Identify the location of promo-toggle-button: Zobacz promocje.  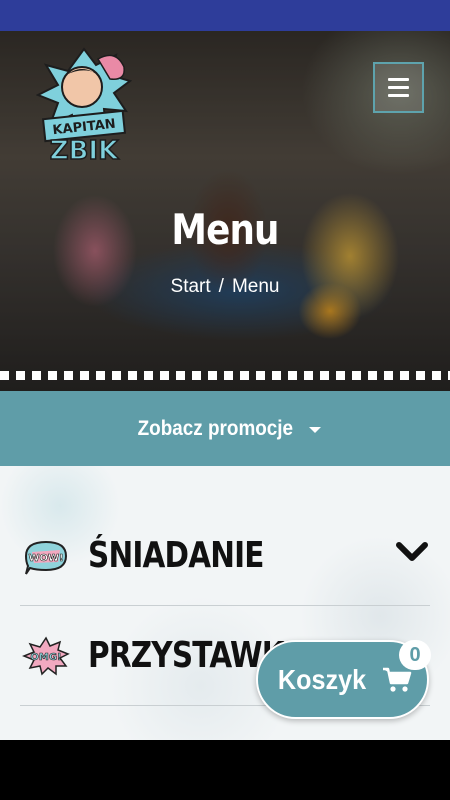
(225, 428).